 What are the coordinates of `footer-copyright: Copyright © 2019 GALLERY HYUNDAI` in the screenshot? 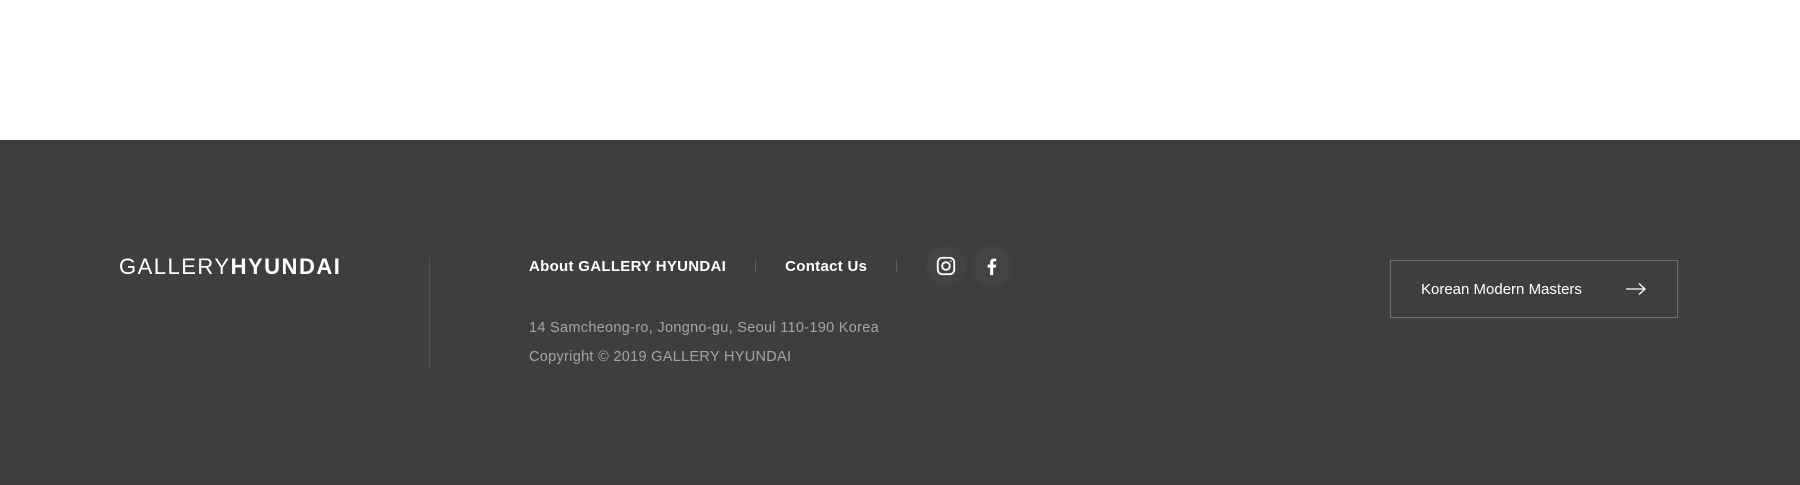 It's located at (660, 357).